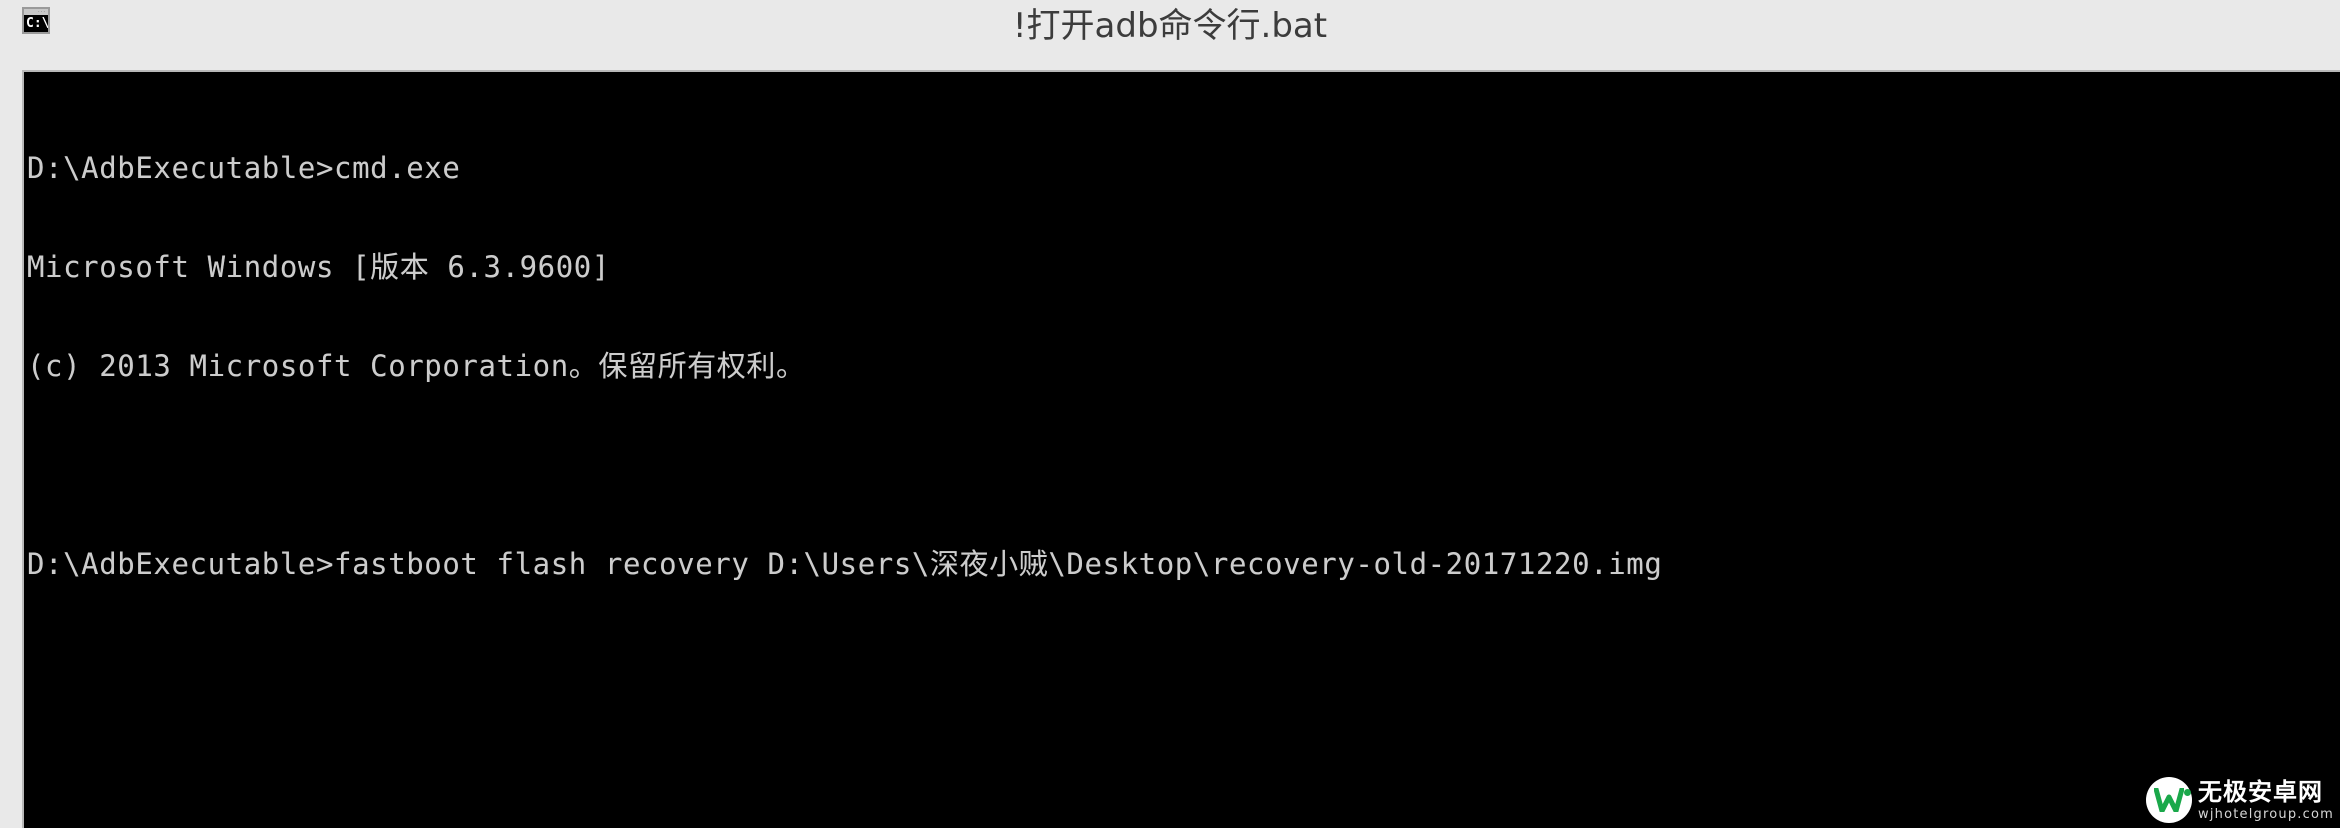 This screenshot has height=828, width=2340. Describe the element at coordinates (244, 168) in the screenshot. I see `terminal-line: D:\AdbExecutable>cmd.exe` at that location.